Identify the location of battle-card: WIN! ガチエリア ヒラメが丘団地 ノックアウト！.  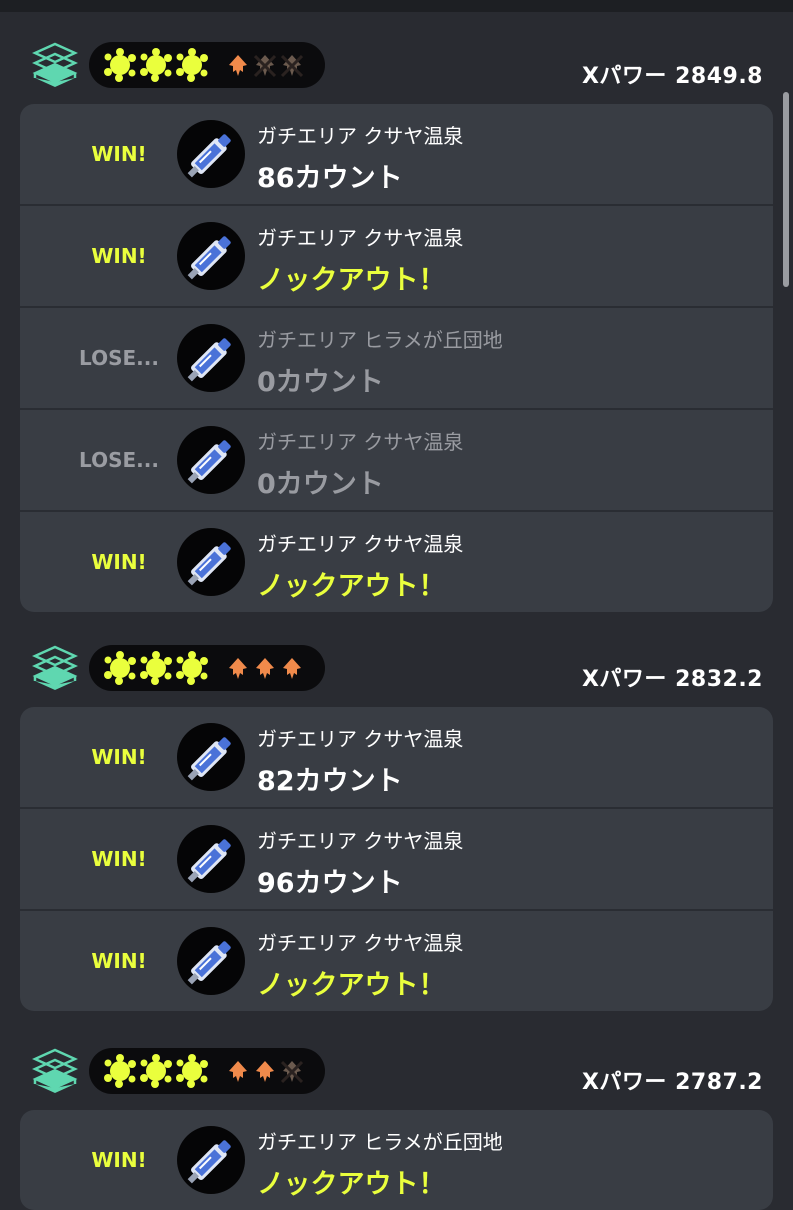
(396, 1160).